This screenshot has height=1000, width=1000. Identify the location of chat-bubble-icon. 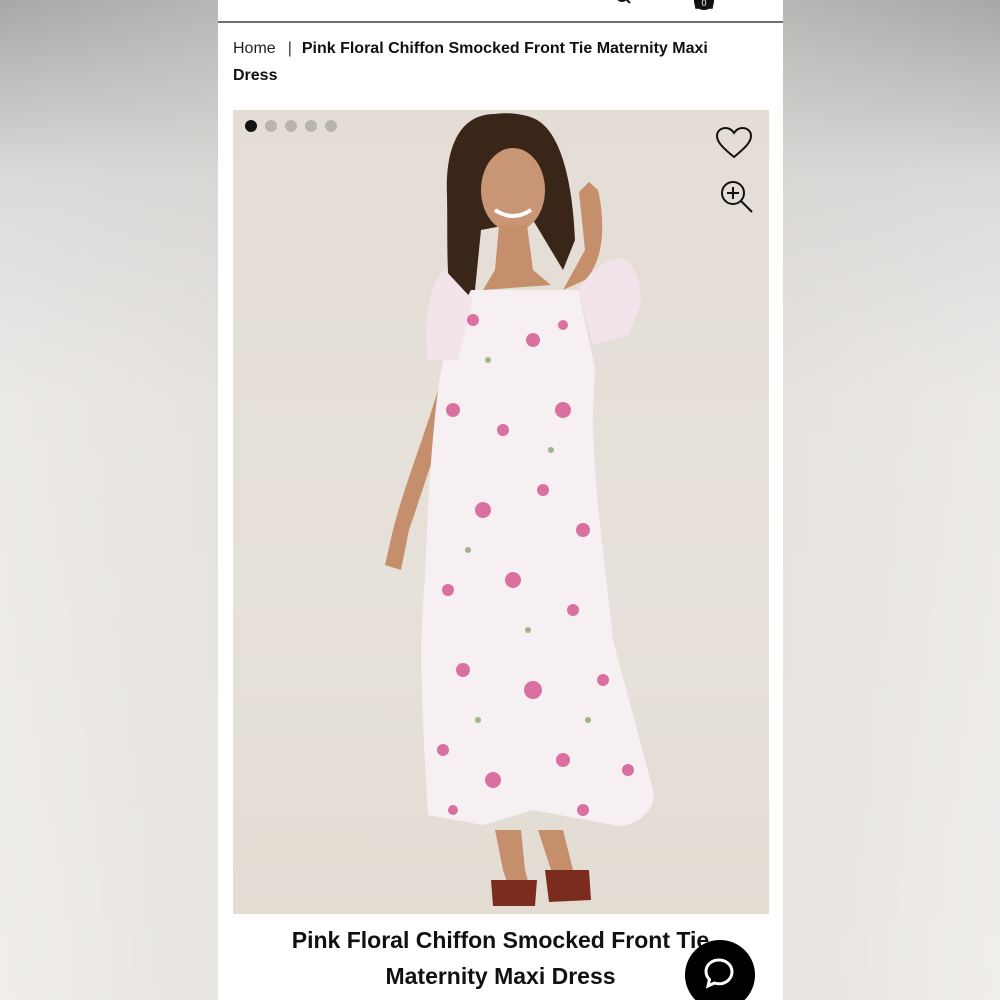
(719, 973).